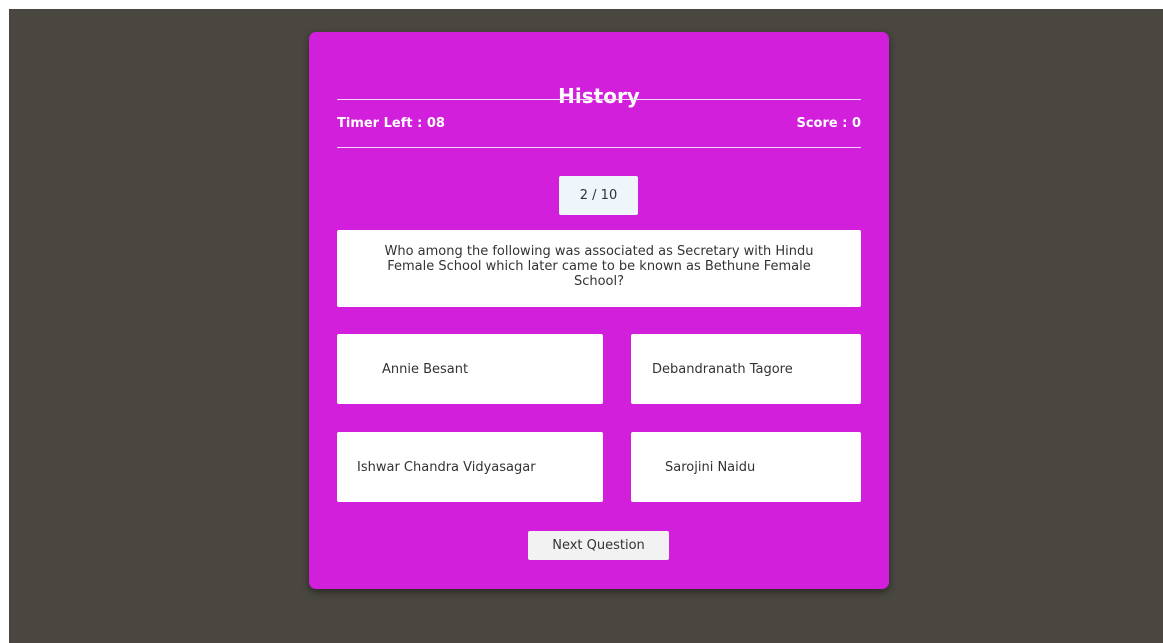 The image size is (1163, 643). Describe the element at coordinates (599, 96) in the screenshot. I see `quiz-title: History` at that location.